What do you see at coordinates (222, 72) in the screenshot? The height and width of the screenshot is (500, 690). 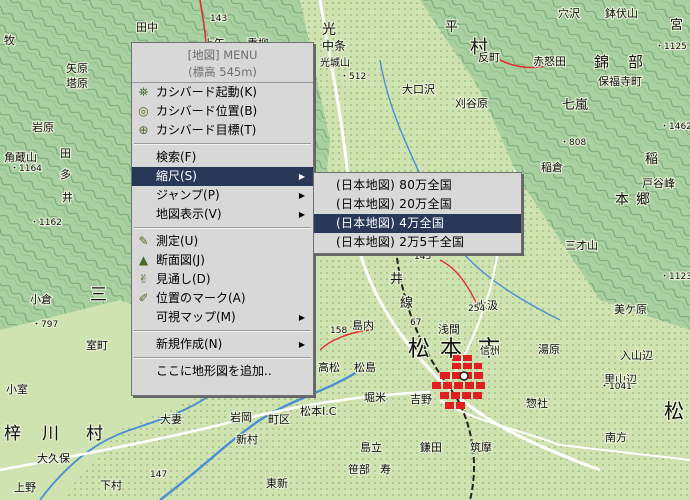 I see `elevation-readout: (標高 545m)` at bounding box center [222, 72].